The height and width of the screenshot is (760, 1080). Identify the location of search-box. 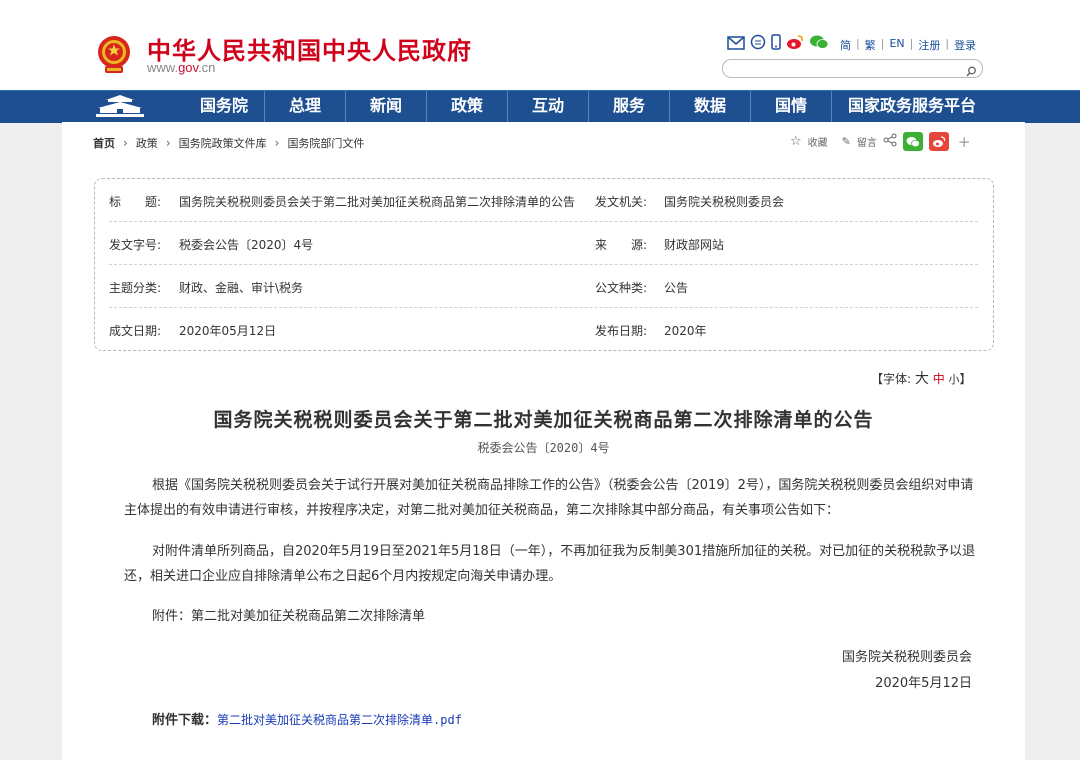
(852, 70).